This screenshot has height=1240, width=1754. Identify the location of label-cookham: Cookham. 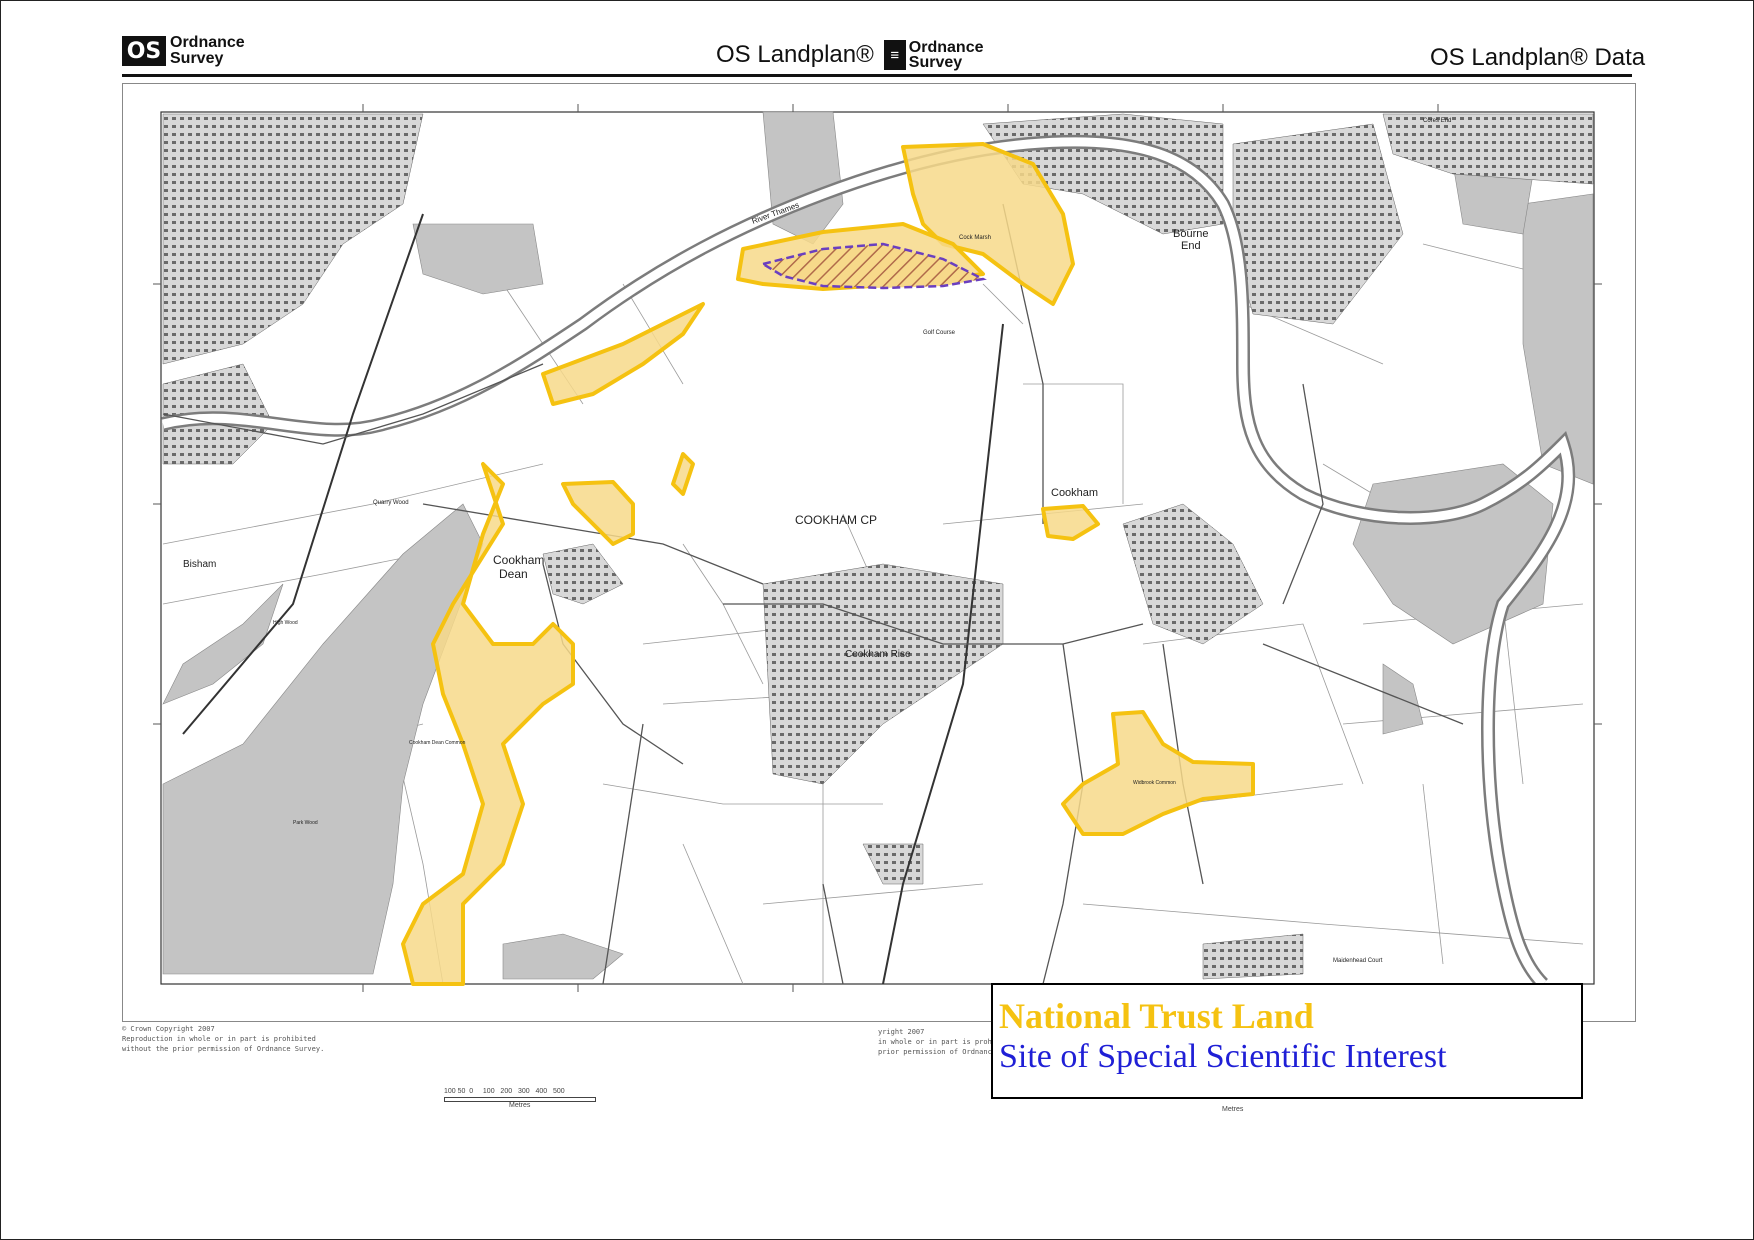
(1074, 493).